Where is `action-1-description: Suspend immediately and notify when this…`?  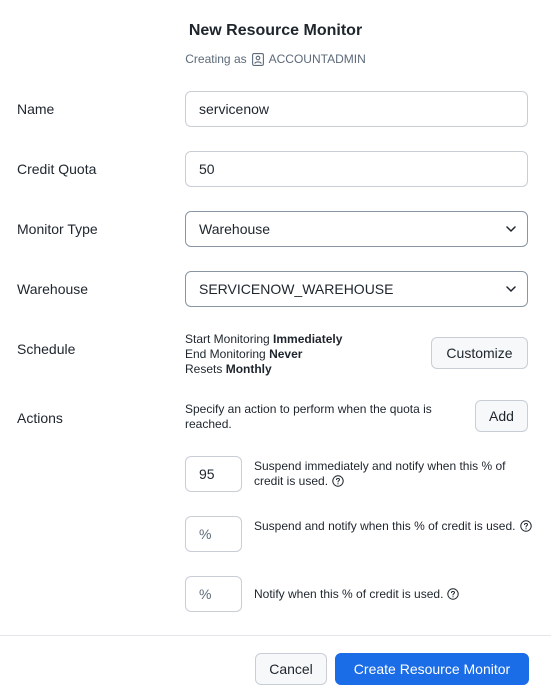 action-1-description: Suspend immediately and notify when this… is located at coordinates (380, 473).